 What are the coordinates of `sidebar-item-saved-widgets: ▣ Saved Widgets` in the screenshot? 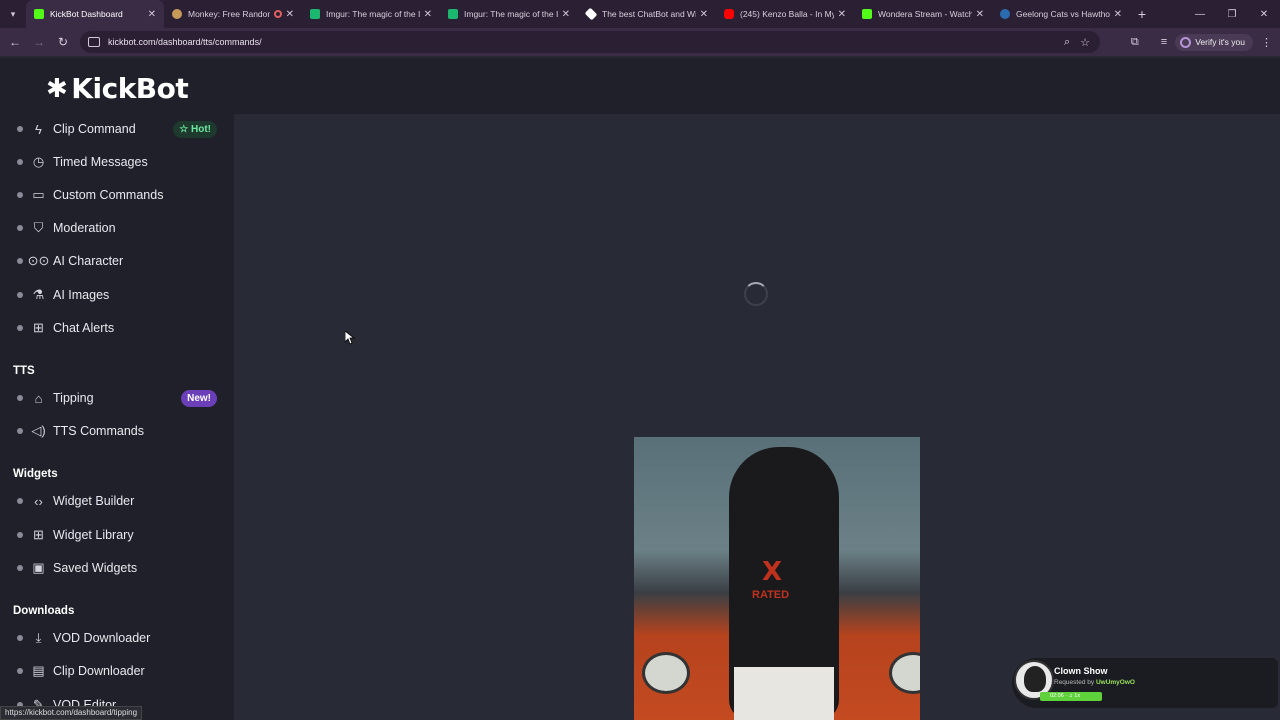 It's located at (117, 568).